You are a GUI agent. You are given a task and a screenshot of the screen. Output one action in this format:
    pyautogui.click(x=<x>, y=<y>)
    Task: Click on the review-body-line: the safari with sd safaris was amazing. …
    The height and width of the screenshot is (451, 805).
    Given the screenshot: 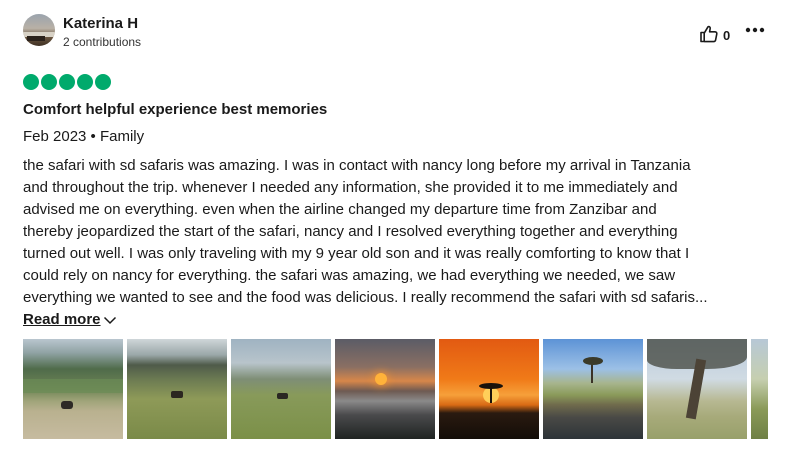 What is the action you would take?
    pyautogui.click(x=357, y=165)
    